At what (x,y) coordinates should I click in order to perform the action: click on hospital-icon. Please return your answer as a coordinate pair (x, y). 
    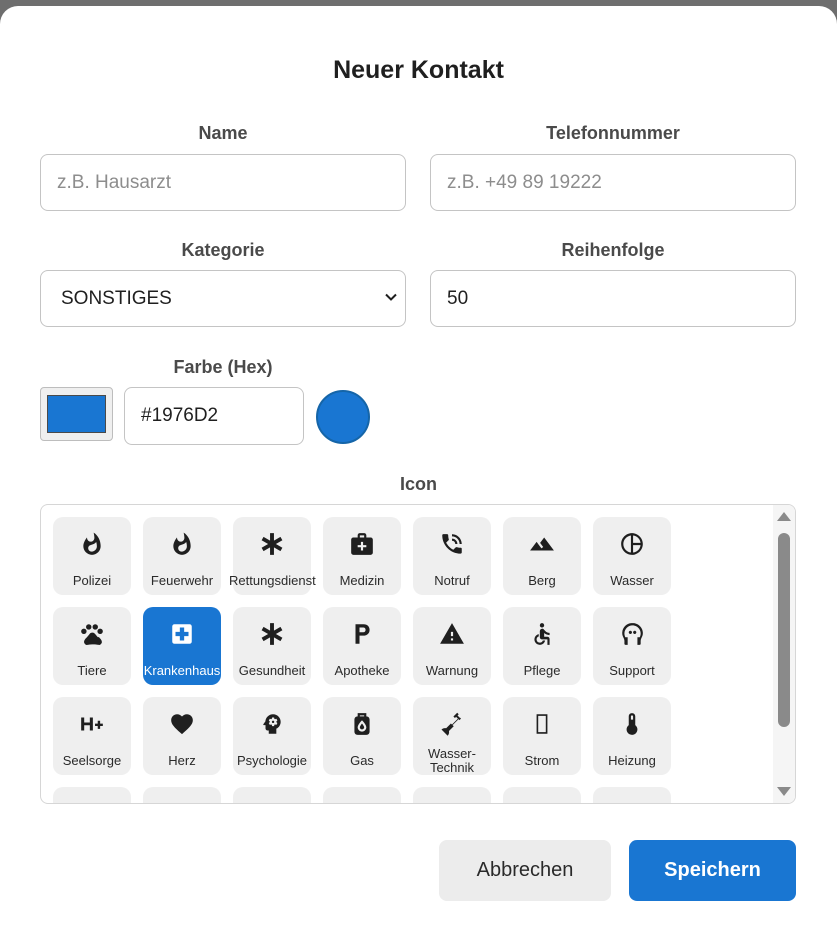
    Looking at the image, I should click on (182, 634).